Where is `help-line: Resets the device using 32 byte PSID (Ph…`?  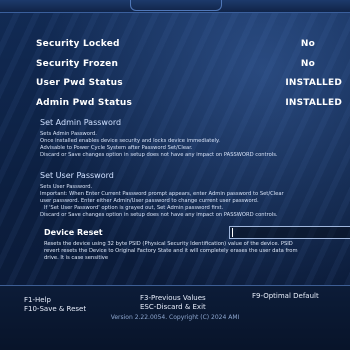
help-line: Resets the device using 32 byte PSID (Ph… is located at coordinates (168, 244).